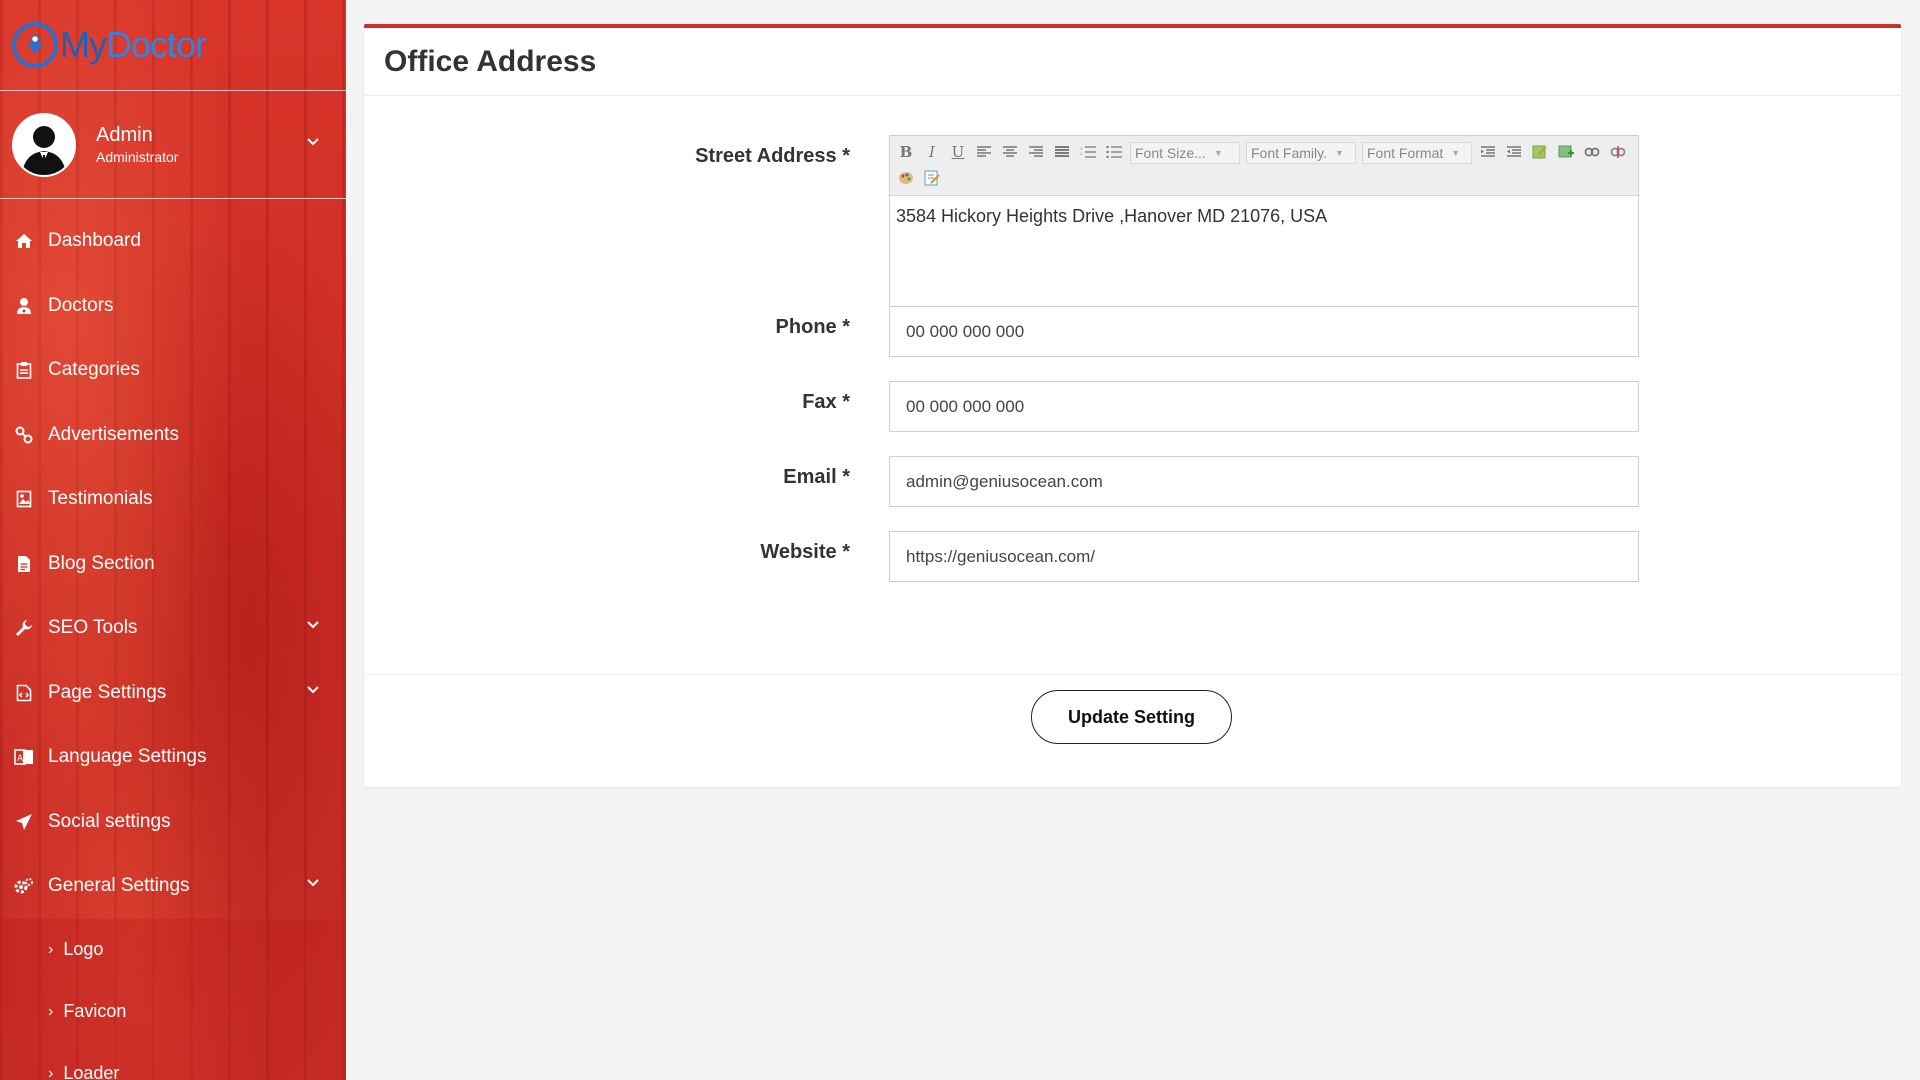 This screenshot has height=1080, width=1920. I want to click on sidebar-item-label: Blog Section, so click(101, 563).